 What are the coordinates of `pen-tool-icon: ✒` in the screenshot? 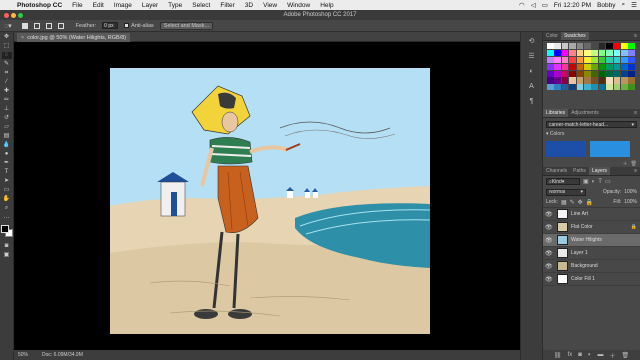 It's located at (7, 163).